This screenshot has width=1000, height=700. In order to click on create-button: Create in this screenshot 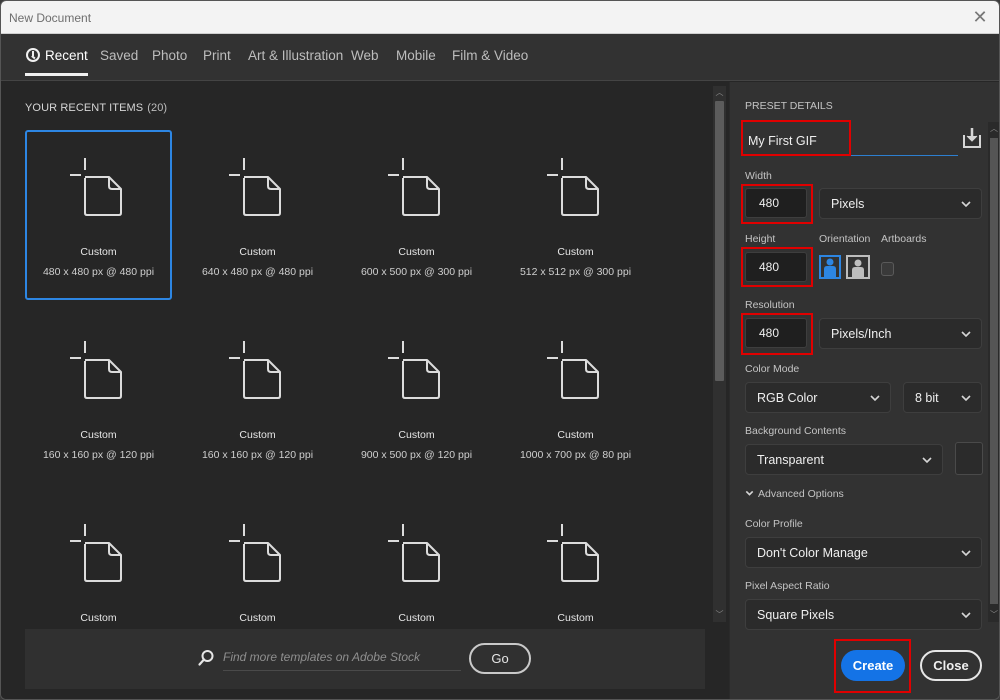, I will do `click(873, 665)`.